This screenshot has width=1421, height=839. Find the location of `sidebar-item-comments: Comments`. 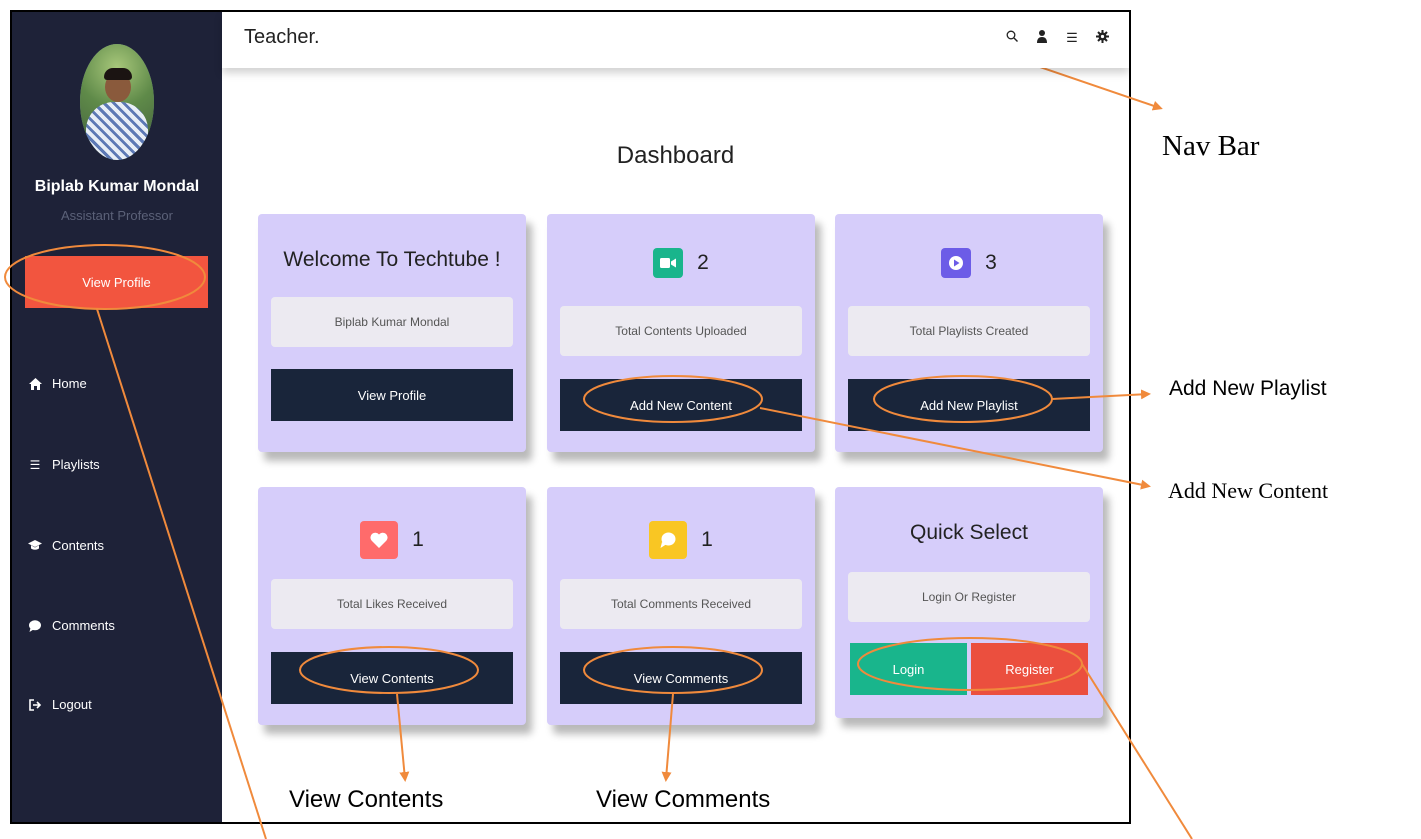

sidebar-item-comments: Comments is located at coordinates (70, 625).